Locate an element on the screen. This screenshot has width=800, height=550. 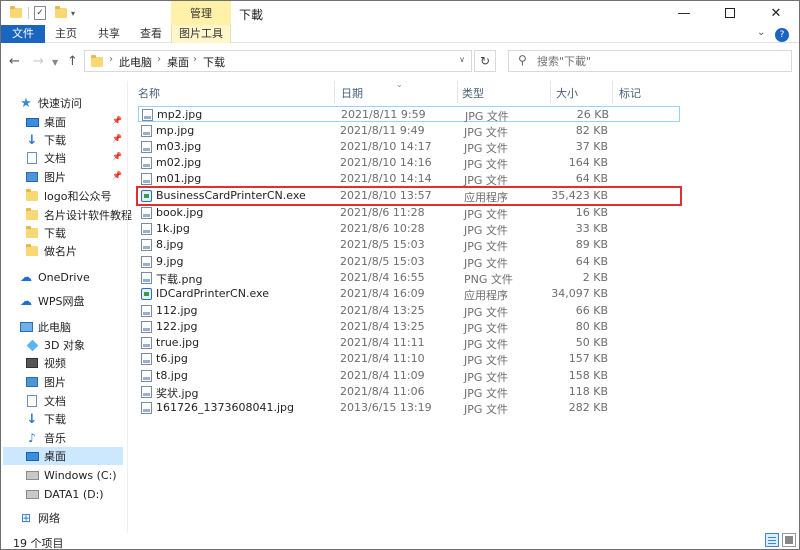
column-header-name: 名称 is located at coordinates (149, 94).